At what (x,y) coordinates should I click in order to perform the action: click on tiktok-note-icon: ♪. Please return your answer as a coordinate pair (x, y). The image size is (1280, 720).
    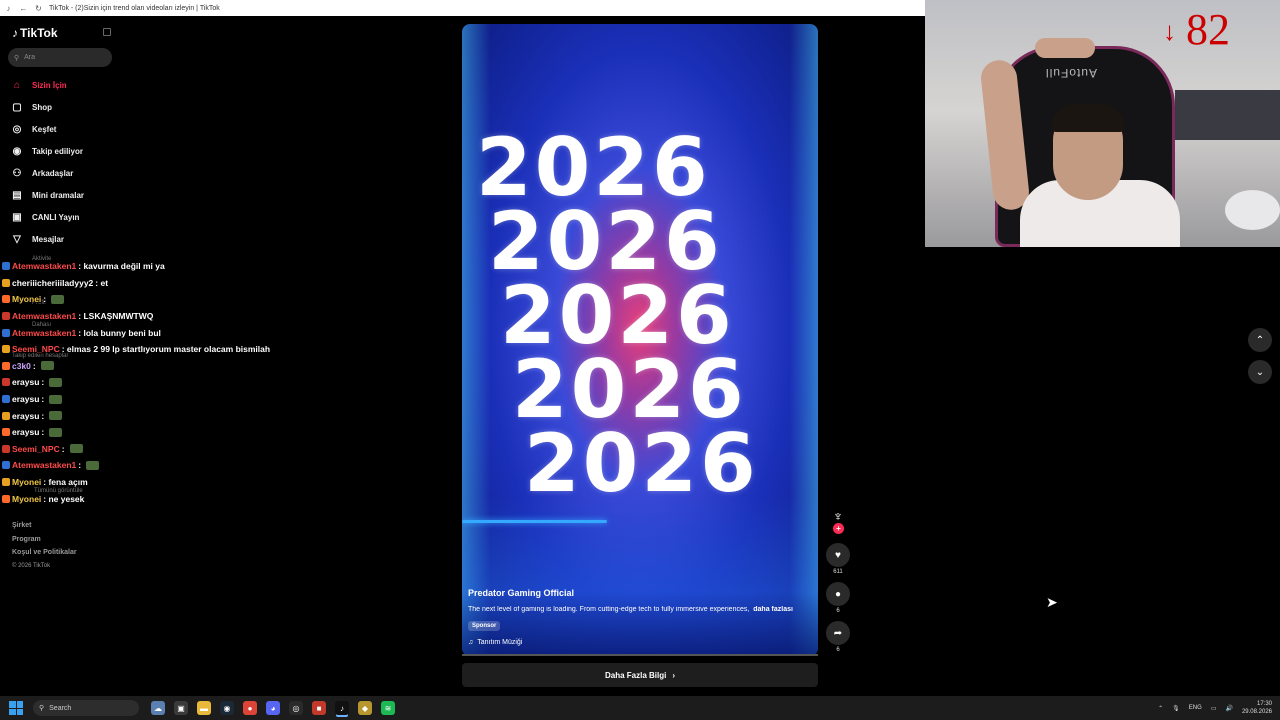
    Looking at the image, I should click on (15, 33).